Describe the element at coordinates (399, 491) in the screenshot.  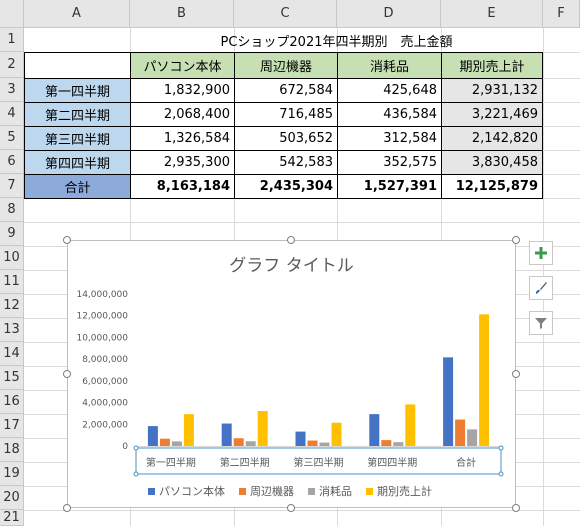
I see `legend-item: 期別売上計` at that location.